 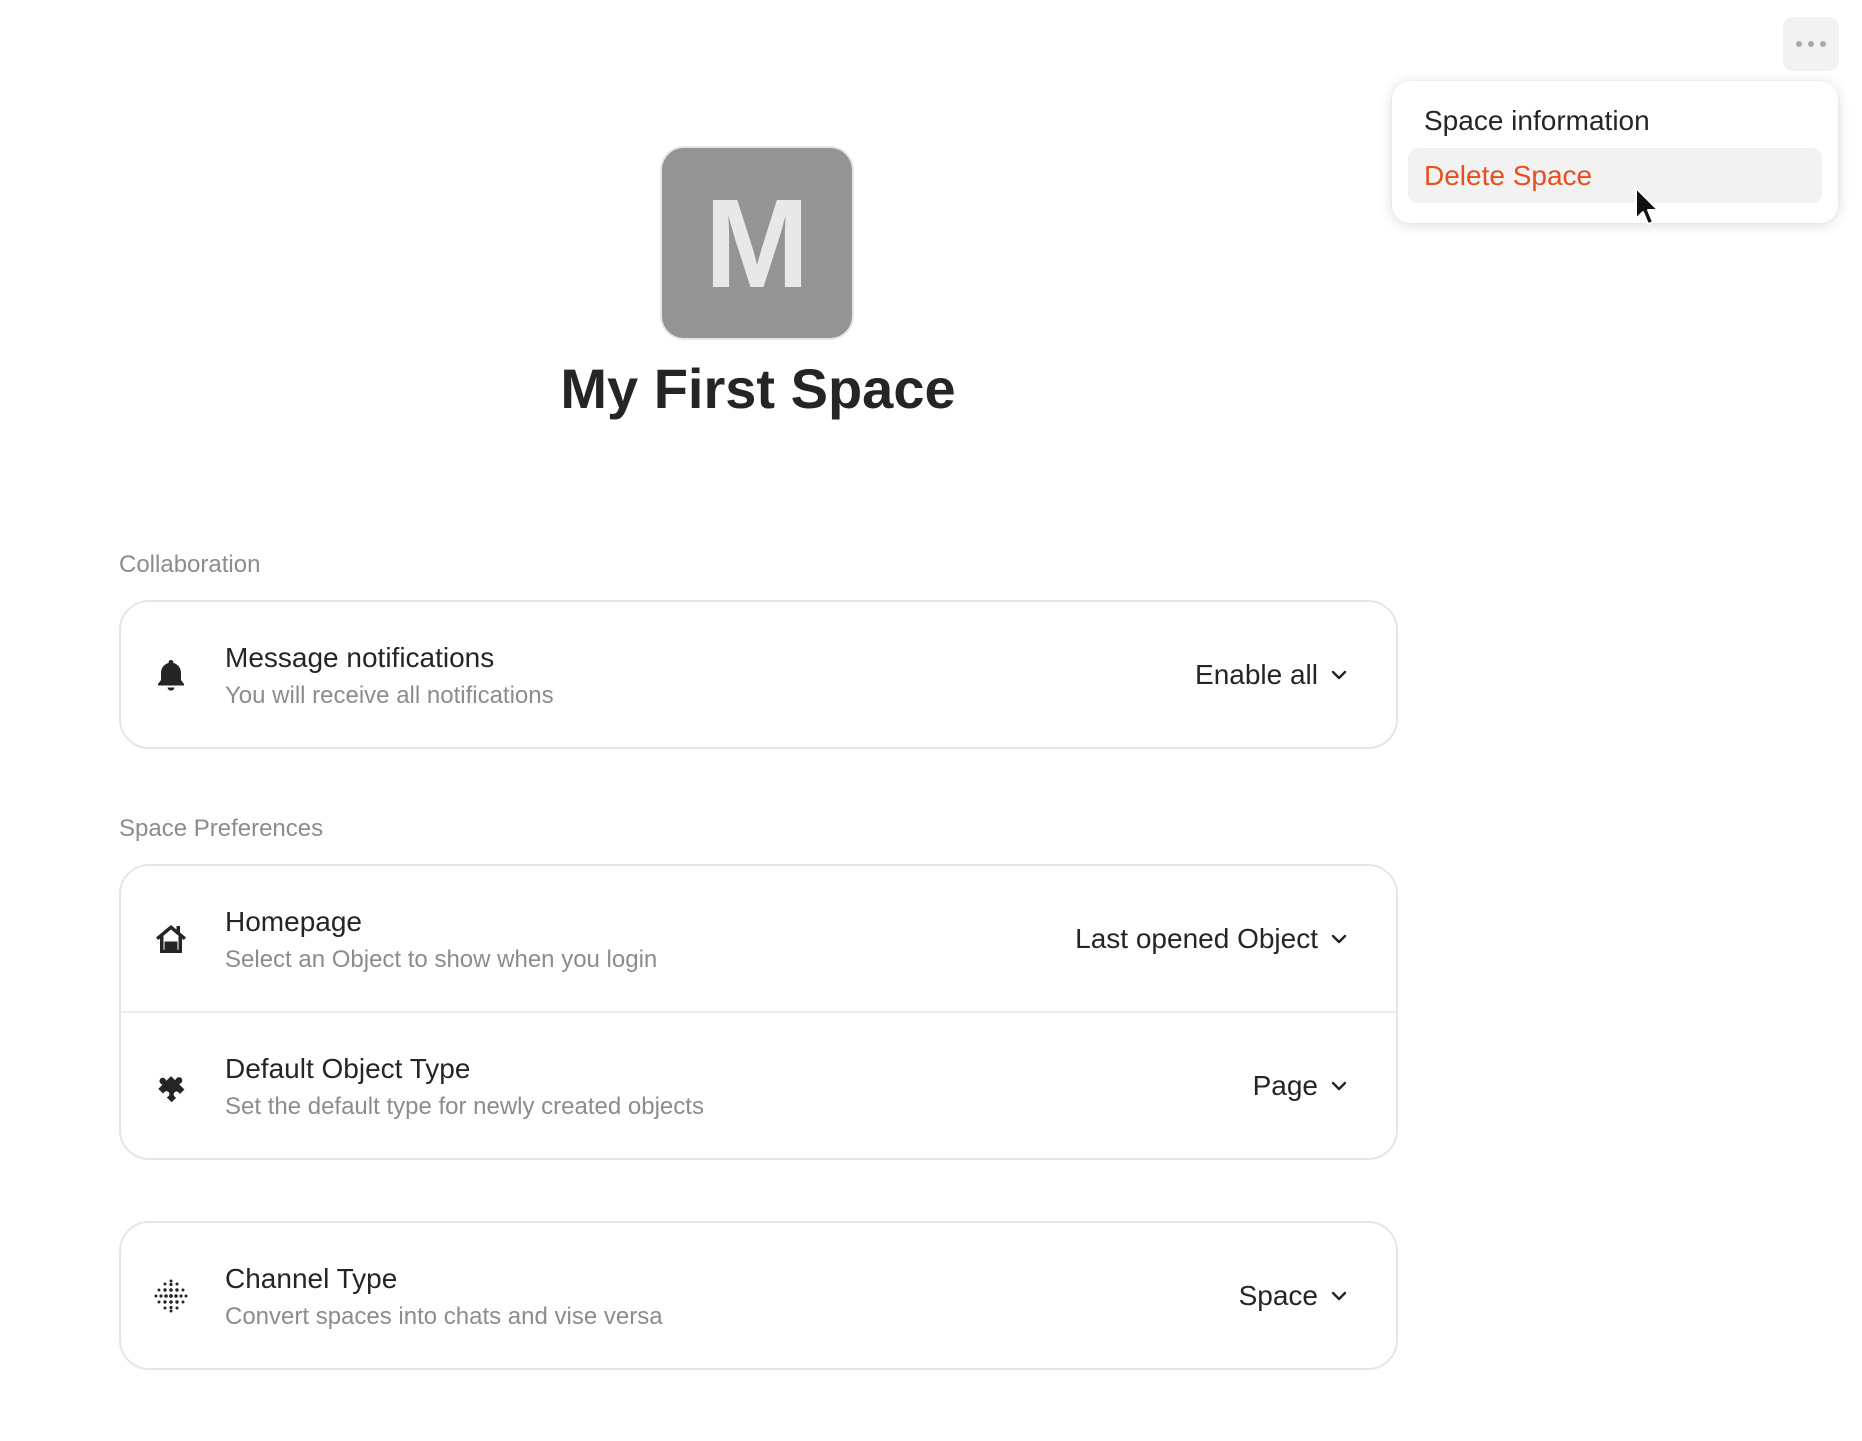 What do you see at coordinates (441, 959) in the screenshot?
I see `row-subtitle: Select an Object to show when you login` at bounding box center [441, 959].